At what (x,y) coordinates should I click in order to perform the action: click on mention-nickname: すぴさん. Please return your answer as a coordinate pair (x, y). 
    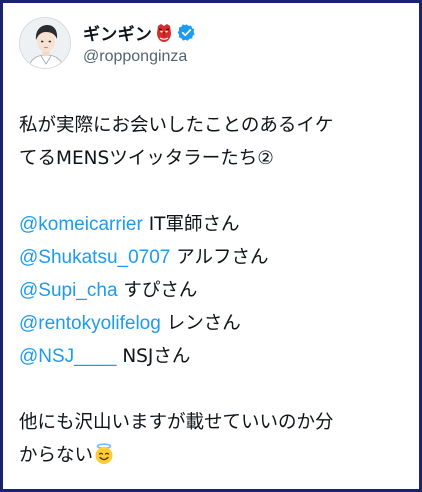
    Looking at the image, I should click on (157, 290).